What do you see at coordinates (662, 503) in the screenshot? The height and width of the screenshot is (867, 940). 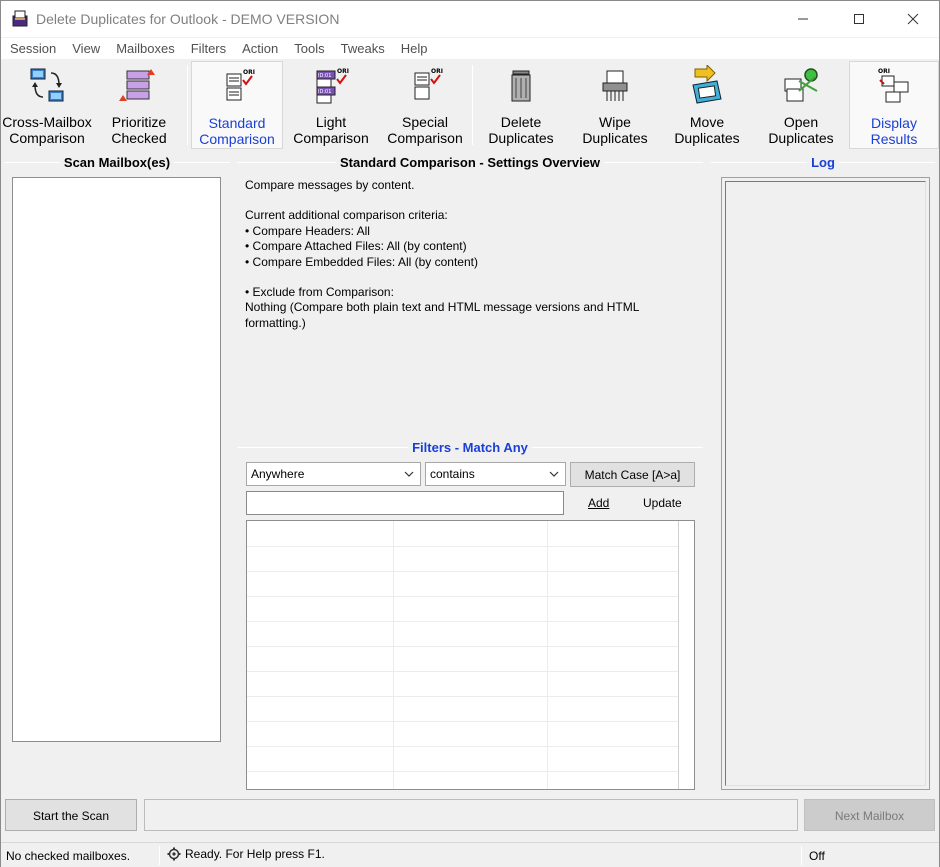 I see `update-filter-button: Update` at bounding box center [662, 503].